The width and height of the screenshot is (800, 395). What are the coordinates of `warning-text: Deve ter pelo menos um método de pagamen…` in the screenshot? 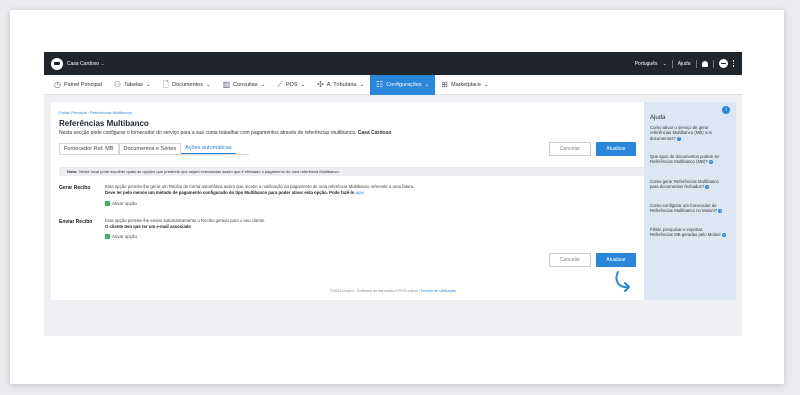 It's located at (230, 192).